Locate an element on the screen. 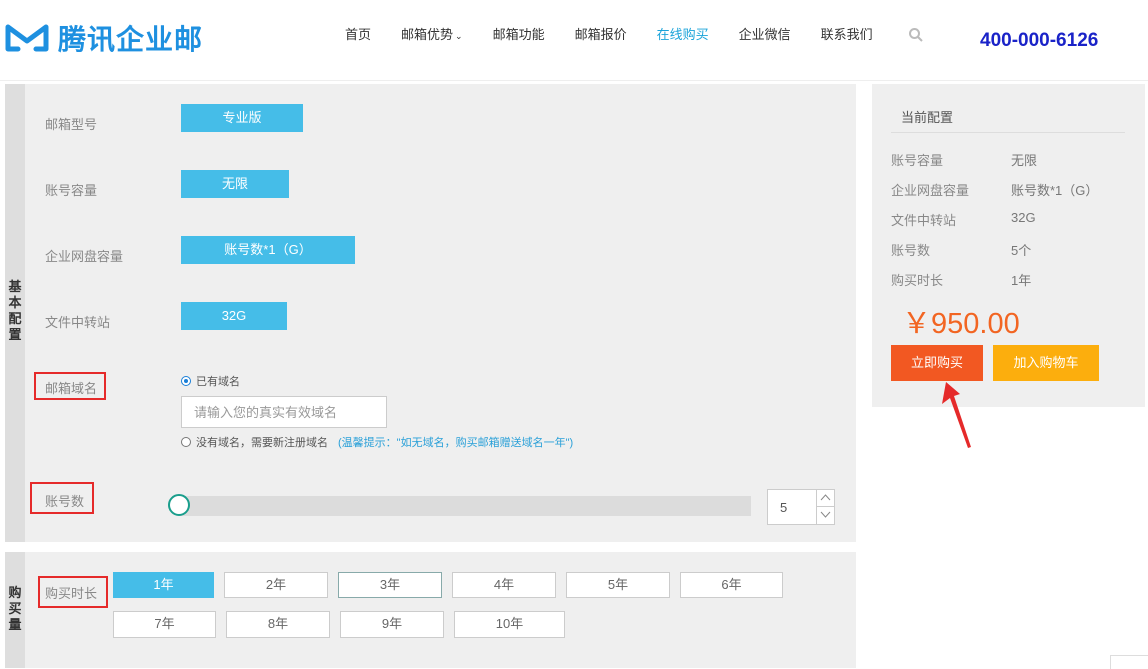  domain-none-option: 没有域名，需要新注册域名 (温馨提示："如无域名，购买邮箱赠送域名一年") is located at coordinates (377, 442).